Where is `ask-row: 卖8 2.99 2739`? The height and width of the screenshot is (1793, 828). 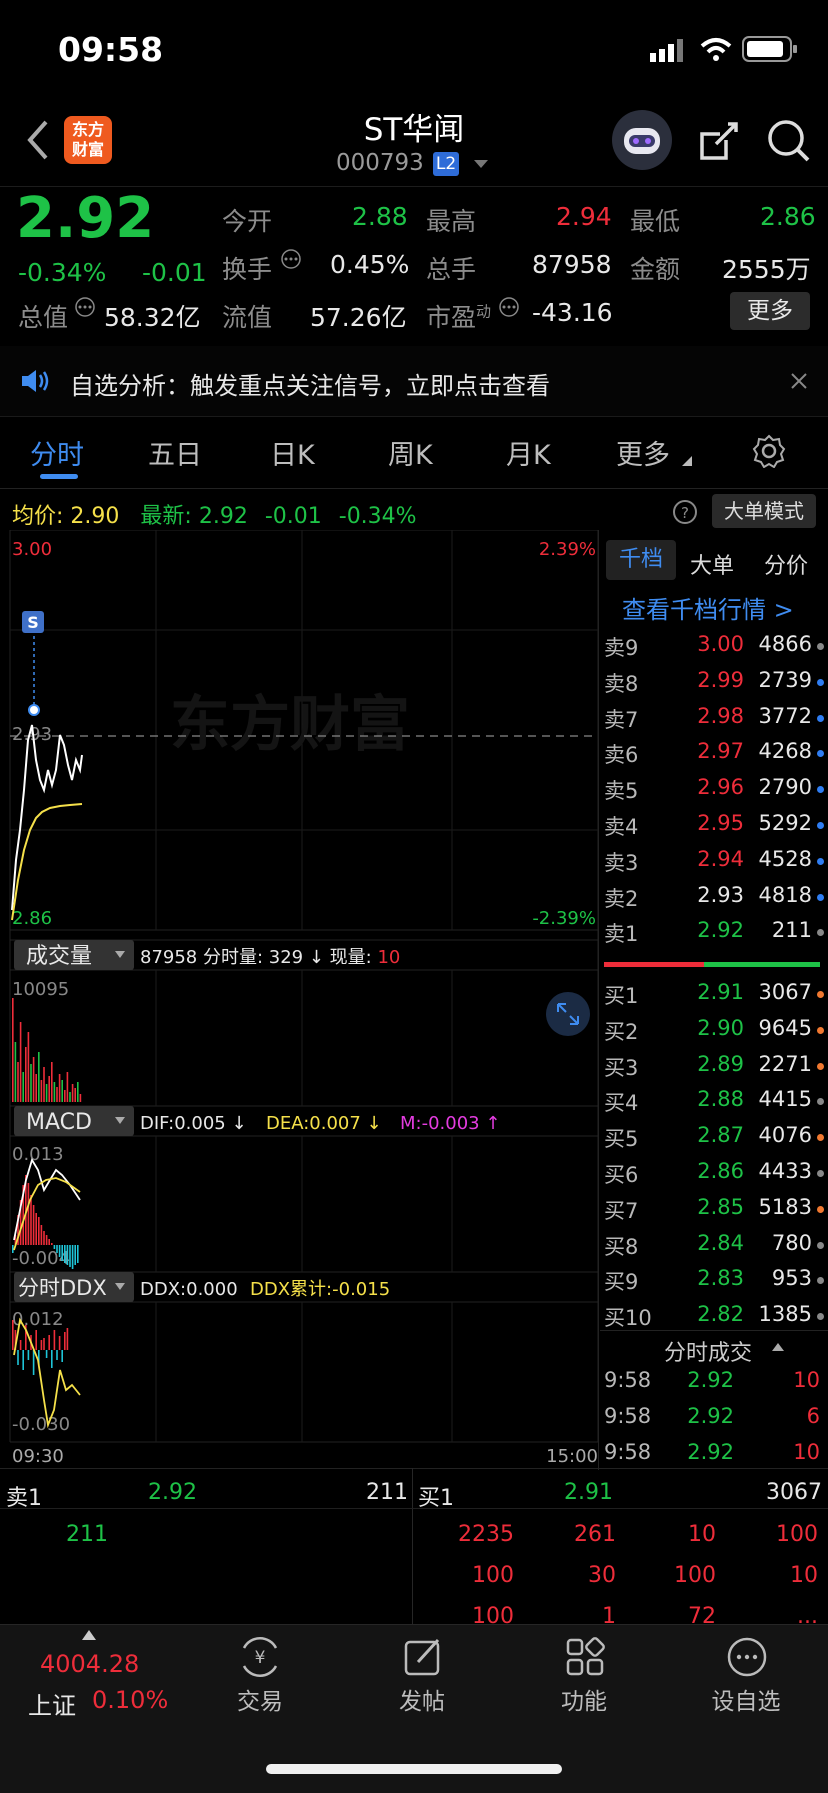 ask-row: 卖8 2.99 2739 is located at coordinates (714, 686).